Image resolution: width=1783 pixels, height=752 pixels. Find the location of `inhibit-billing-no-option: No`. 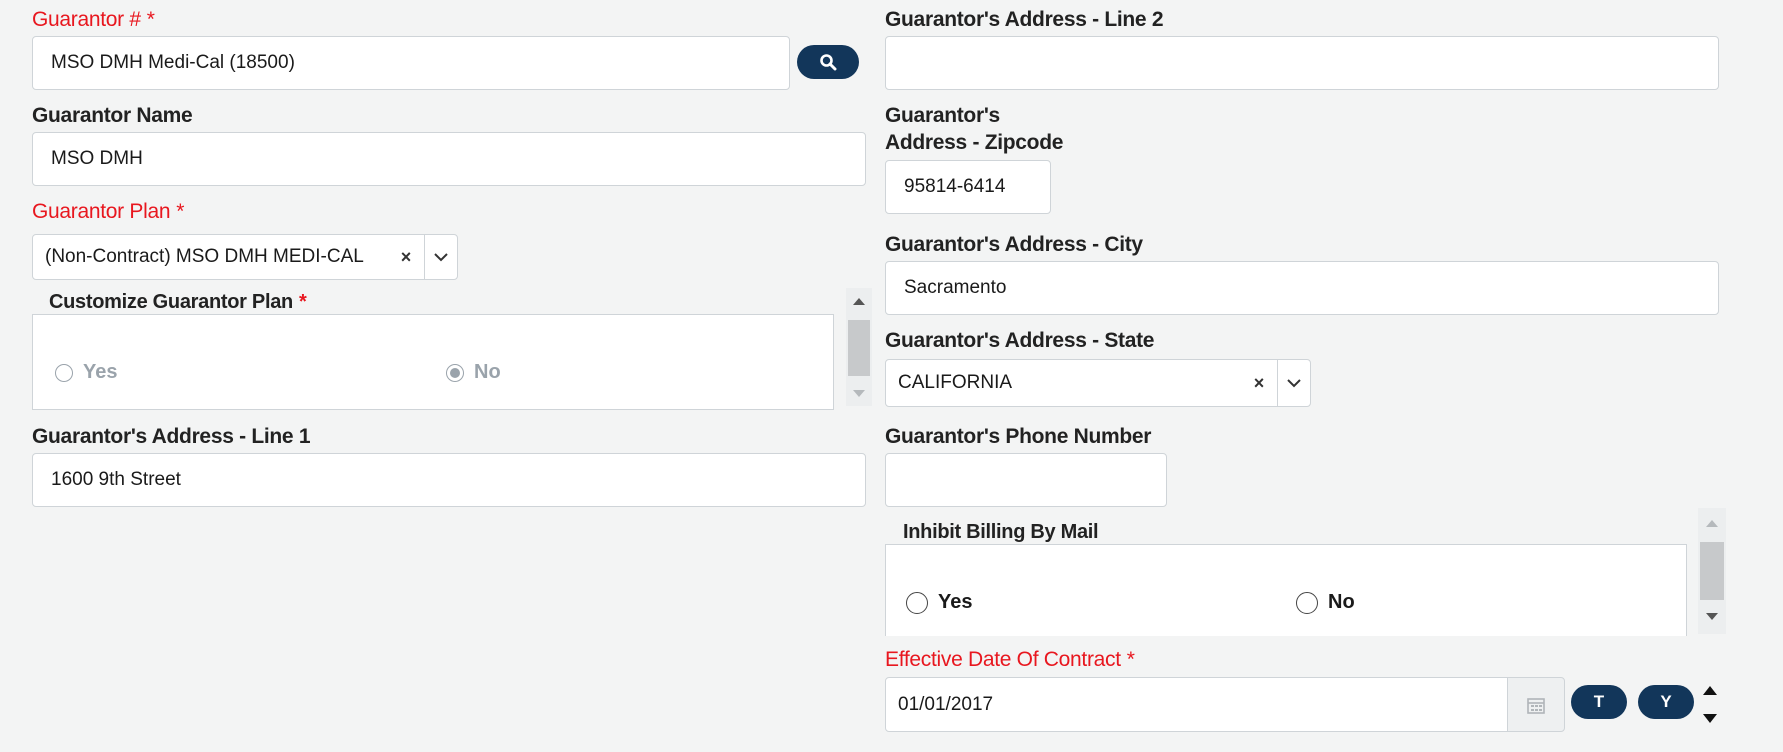

inhibit-billing-no-option: No is located at coordinates (1325, 602).